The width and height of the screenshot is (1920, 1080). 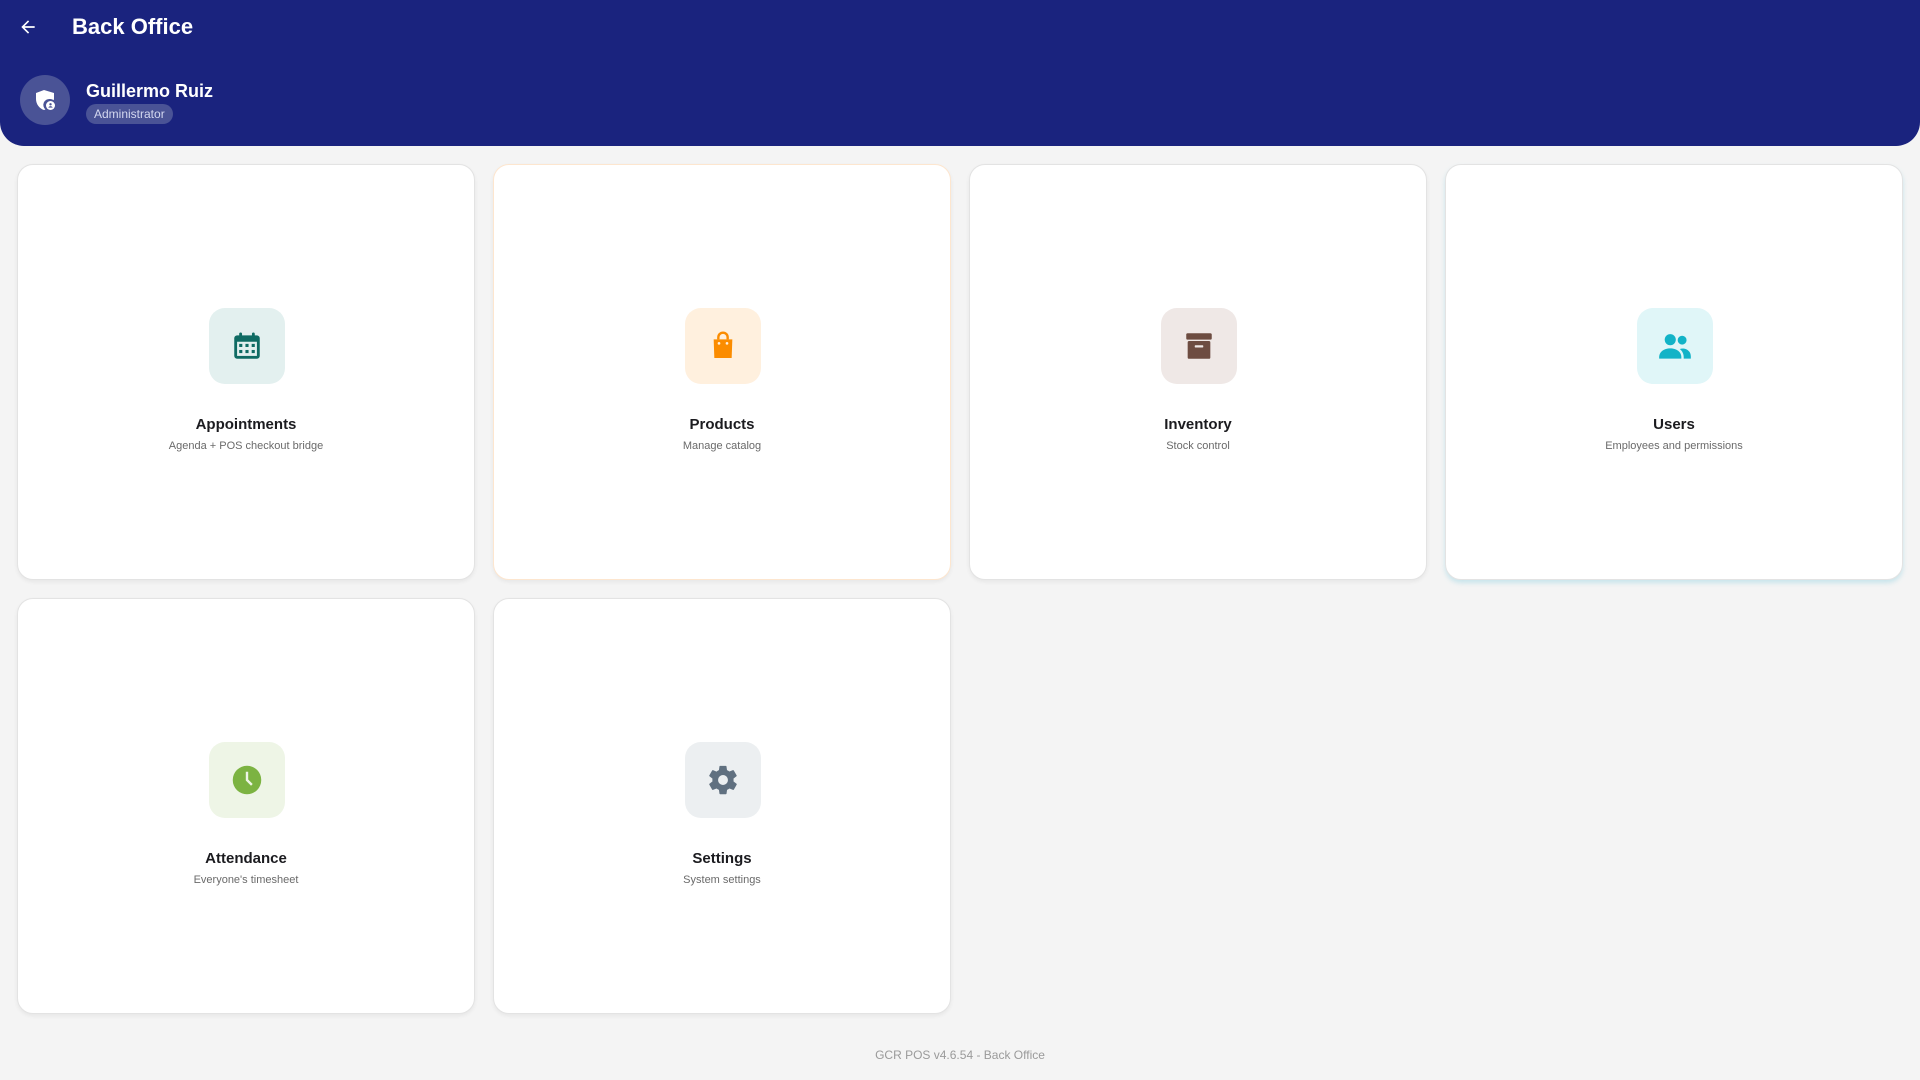 What do you see at coordinates (246, 858) in the screenshot?
I see `card-title: Attendance` at bounding box center [246, 858].